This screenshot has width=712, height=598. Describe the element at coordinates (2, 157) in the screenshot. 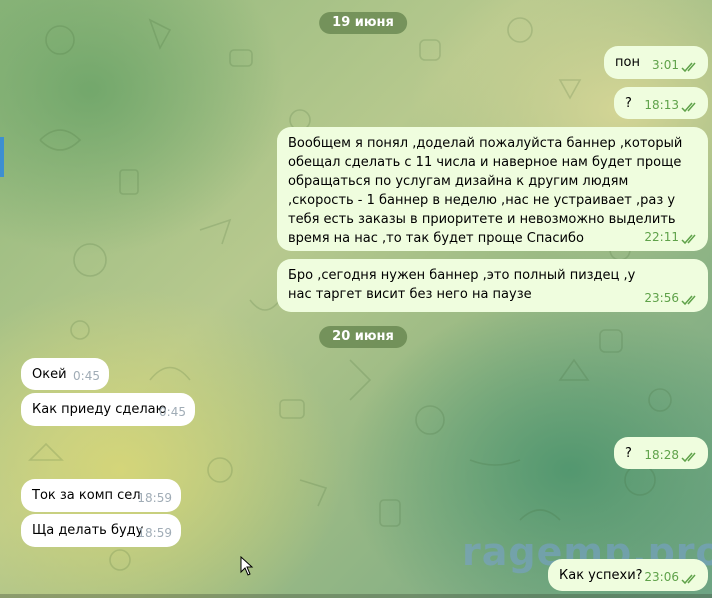

I see `sidebar-edge-indicator` at that location.